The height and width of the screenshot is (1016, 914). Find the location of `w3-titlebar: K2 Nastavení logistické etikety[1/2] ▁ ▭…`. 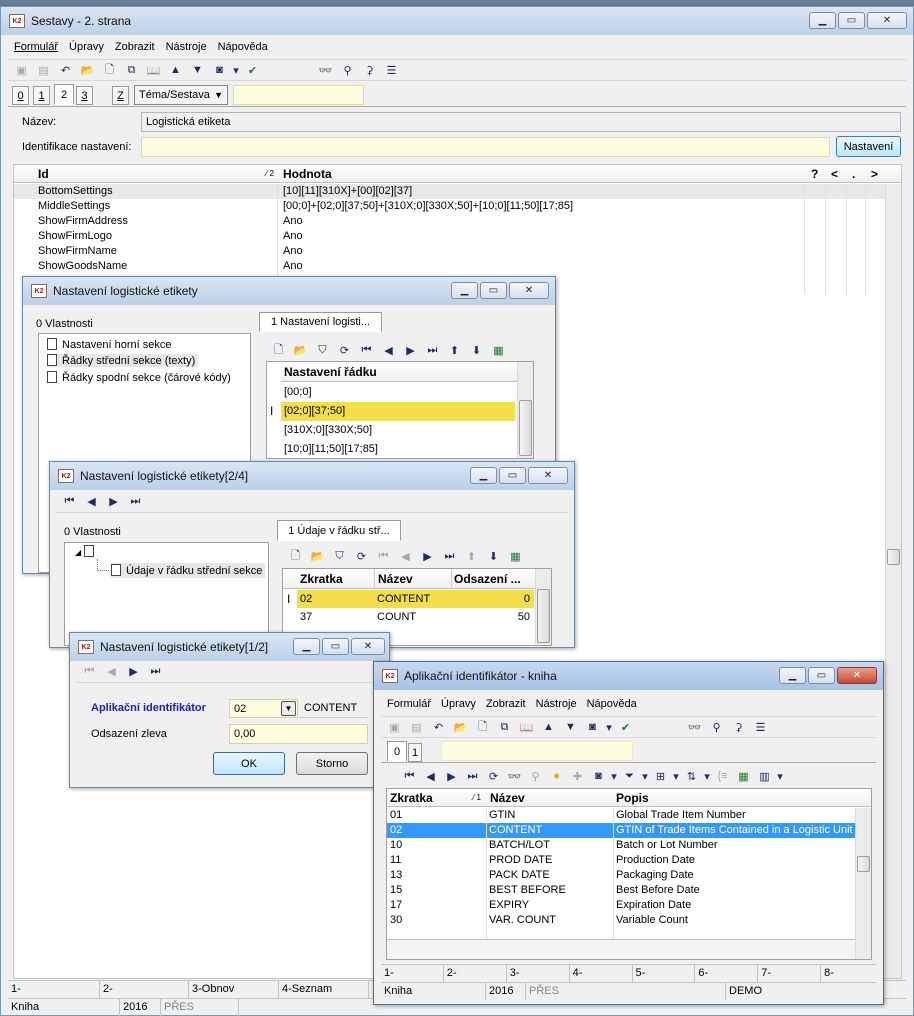

w3-titlebar: K2 Nastavení logistické etikety[1/2] ▁ ▭… is located at coordinates (229, 647).